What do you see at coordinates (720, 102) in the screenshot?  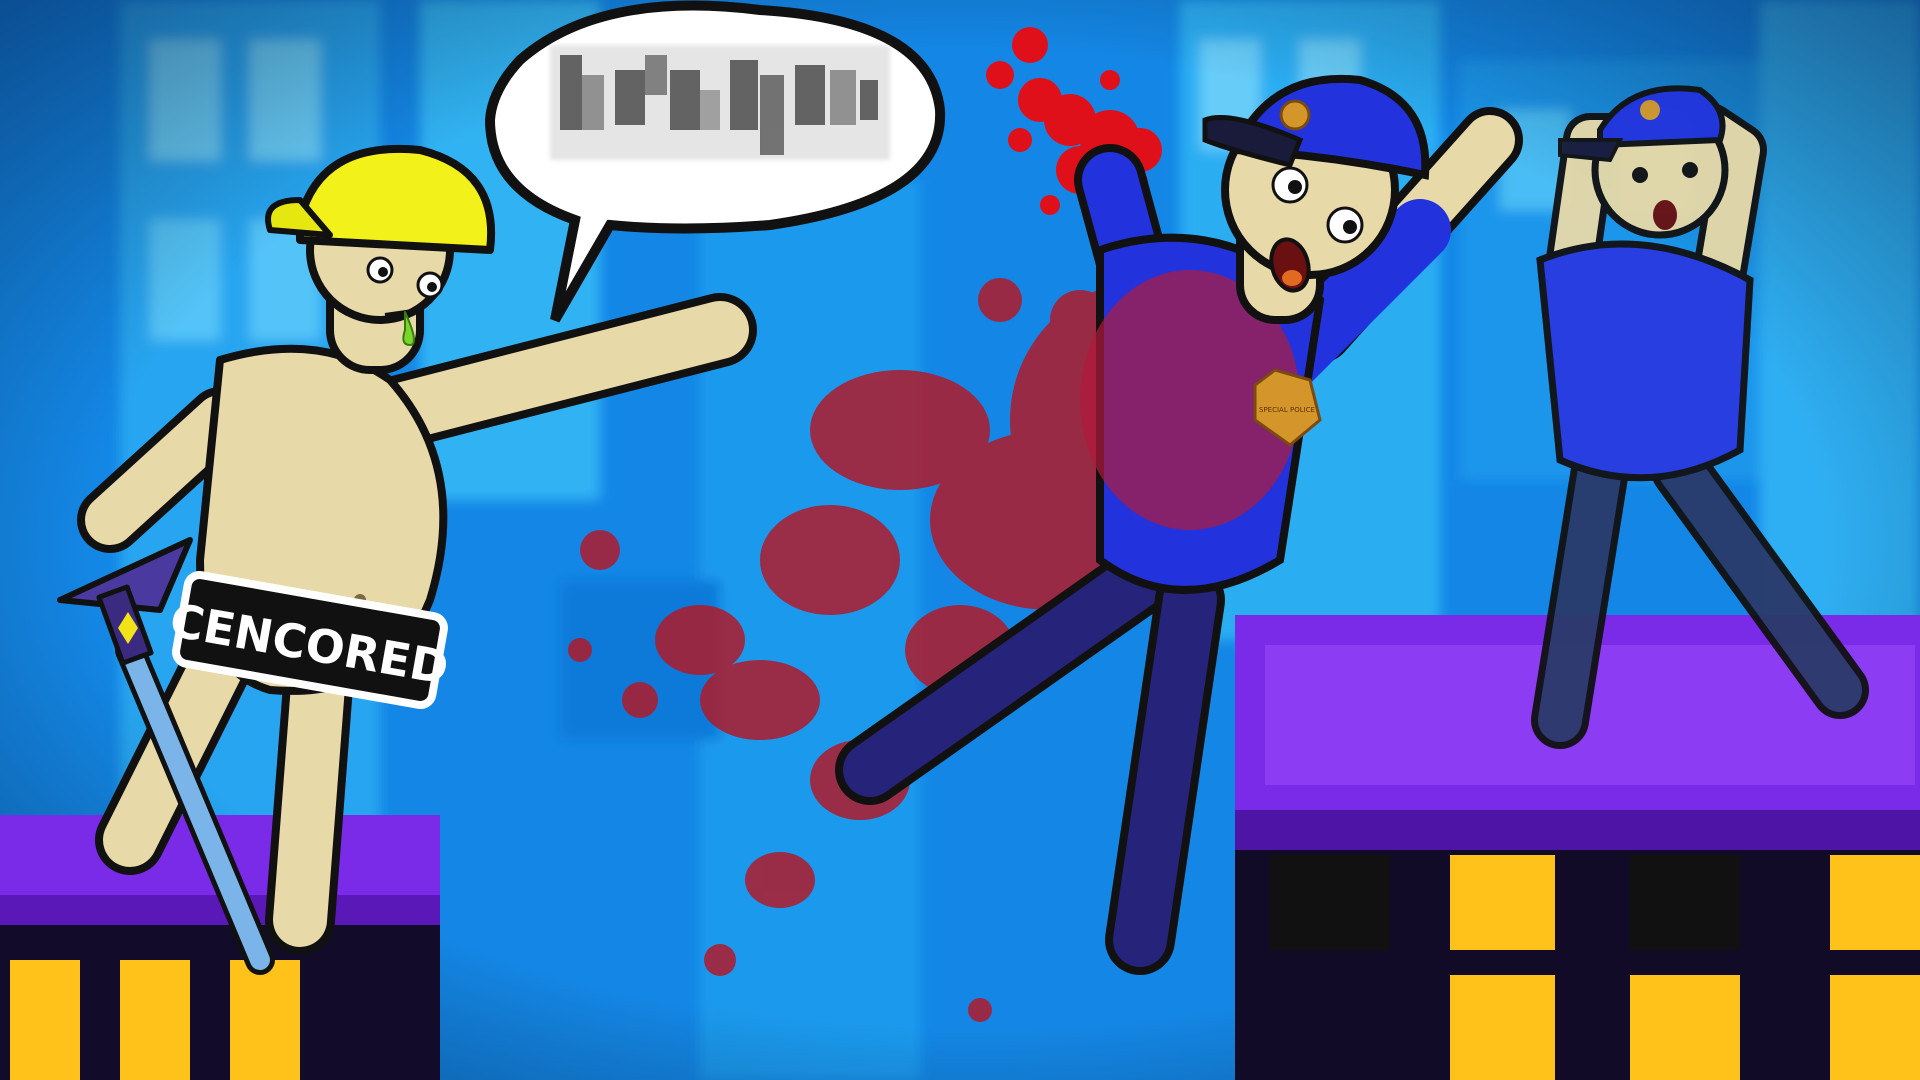 I see `pixelated-censor` at bounding box center [720, 102].